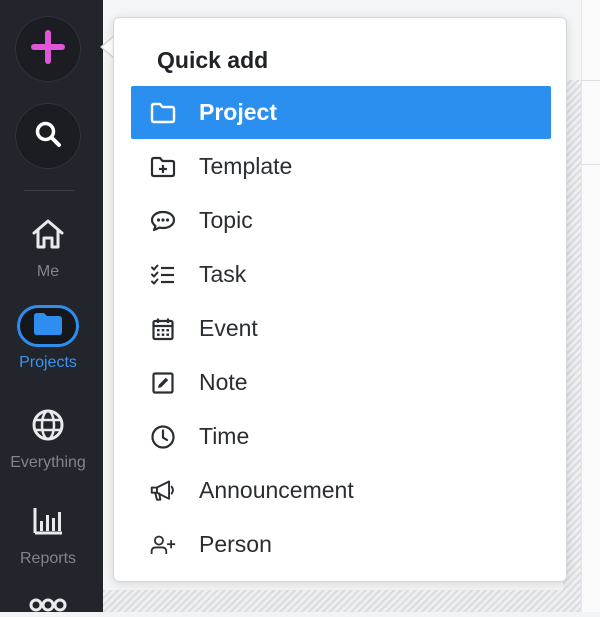 This screenshot has width=600, height=617. What do you see at coordinates (341, 436) in the screenshot?
I see `menu-item-time: Time` at bounding box center [341, 436].